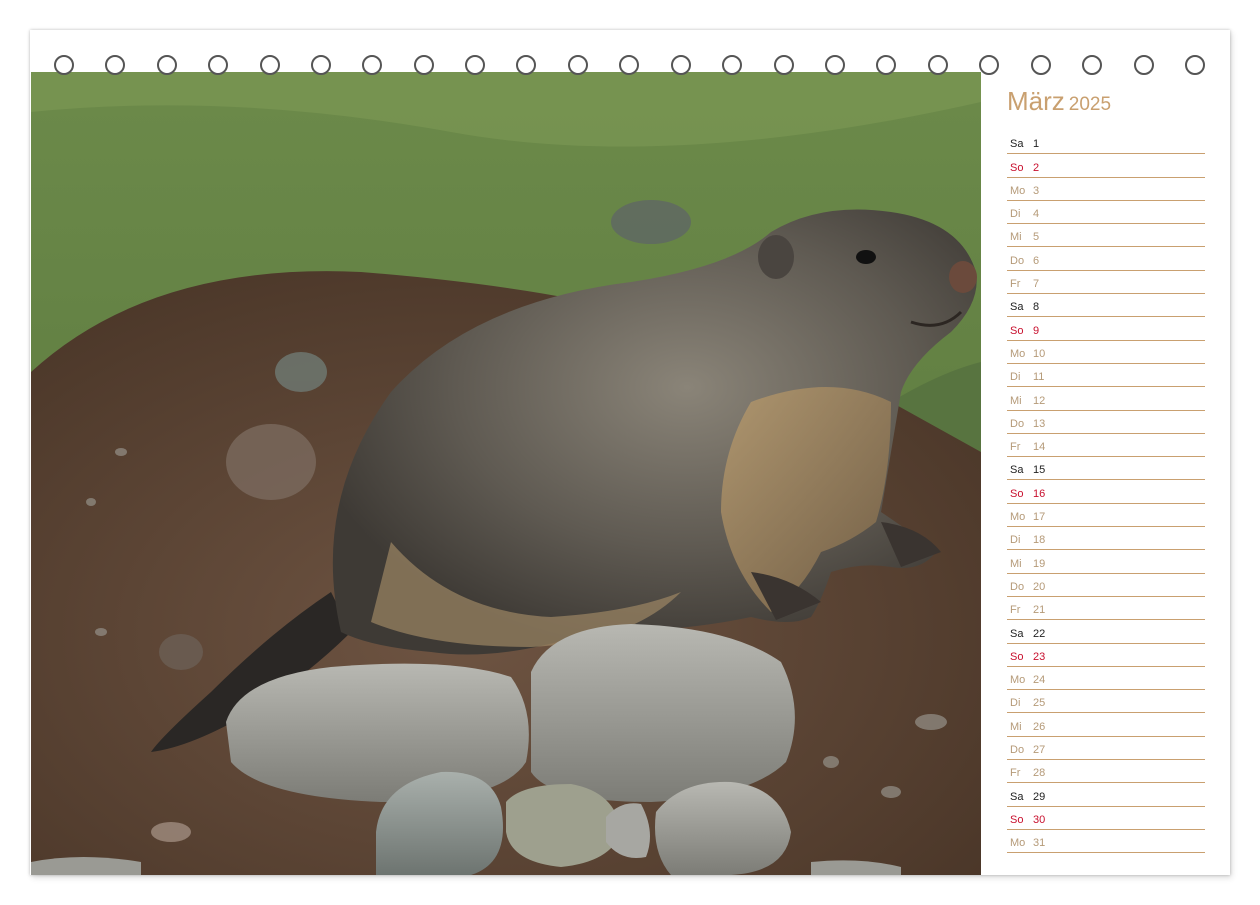 This screenshot has height=905, width=1260. What do you see at coordinates (1106, 632) in the screenshot?
I see `day-row: Sa 22` at bounding box center [1106, 632].